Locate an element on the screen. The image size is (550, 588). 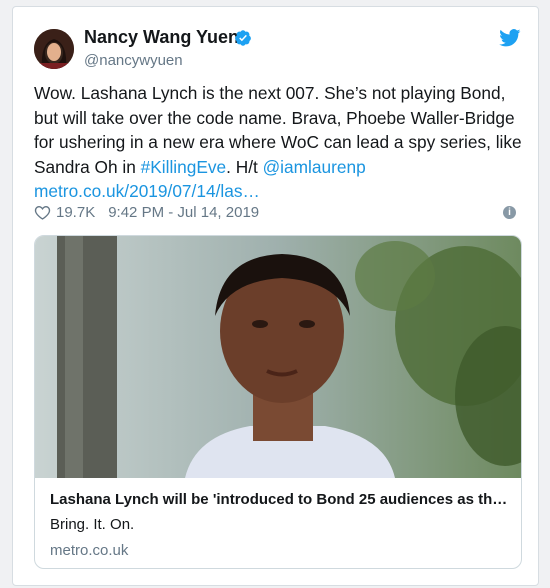
avatar is located at coordinates (54, 49).